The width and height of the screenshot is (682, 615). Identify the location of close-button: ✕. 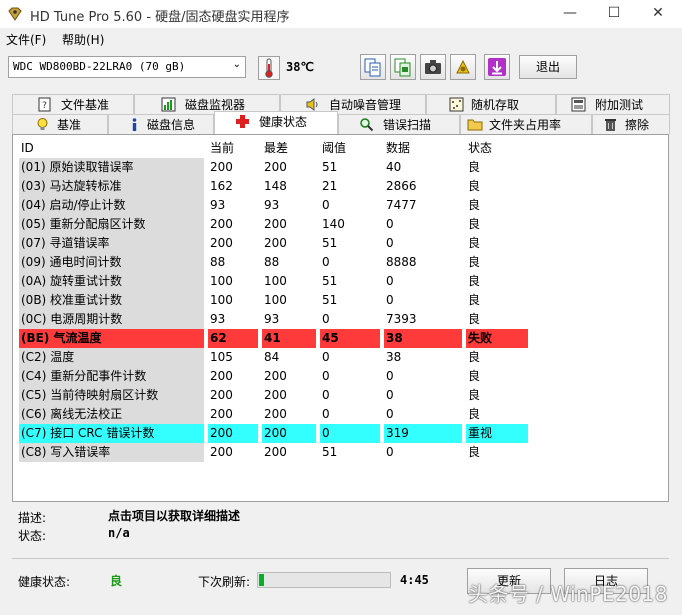
(658, 14).